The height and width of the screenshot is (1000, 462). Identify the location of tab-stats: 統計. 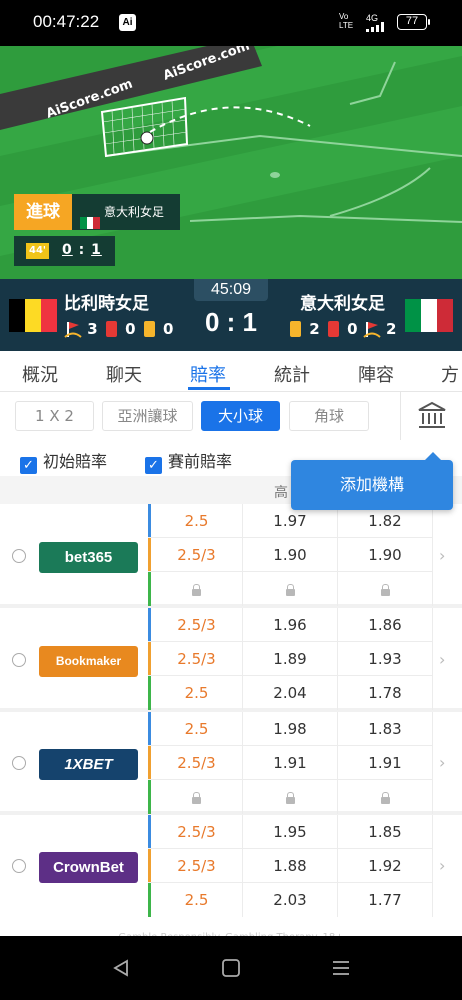
(292, 374).